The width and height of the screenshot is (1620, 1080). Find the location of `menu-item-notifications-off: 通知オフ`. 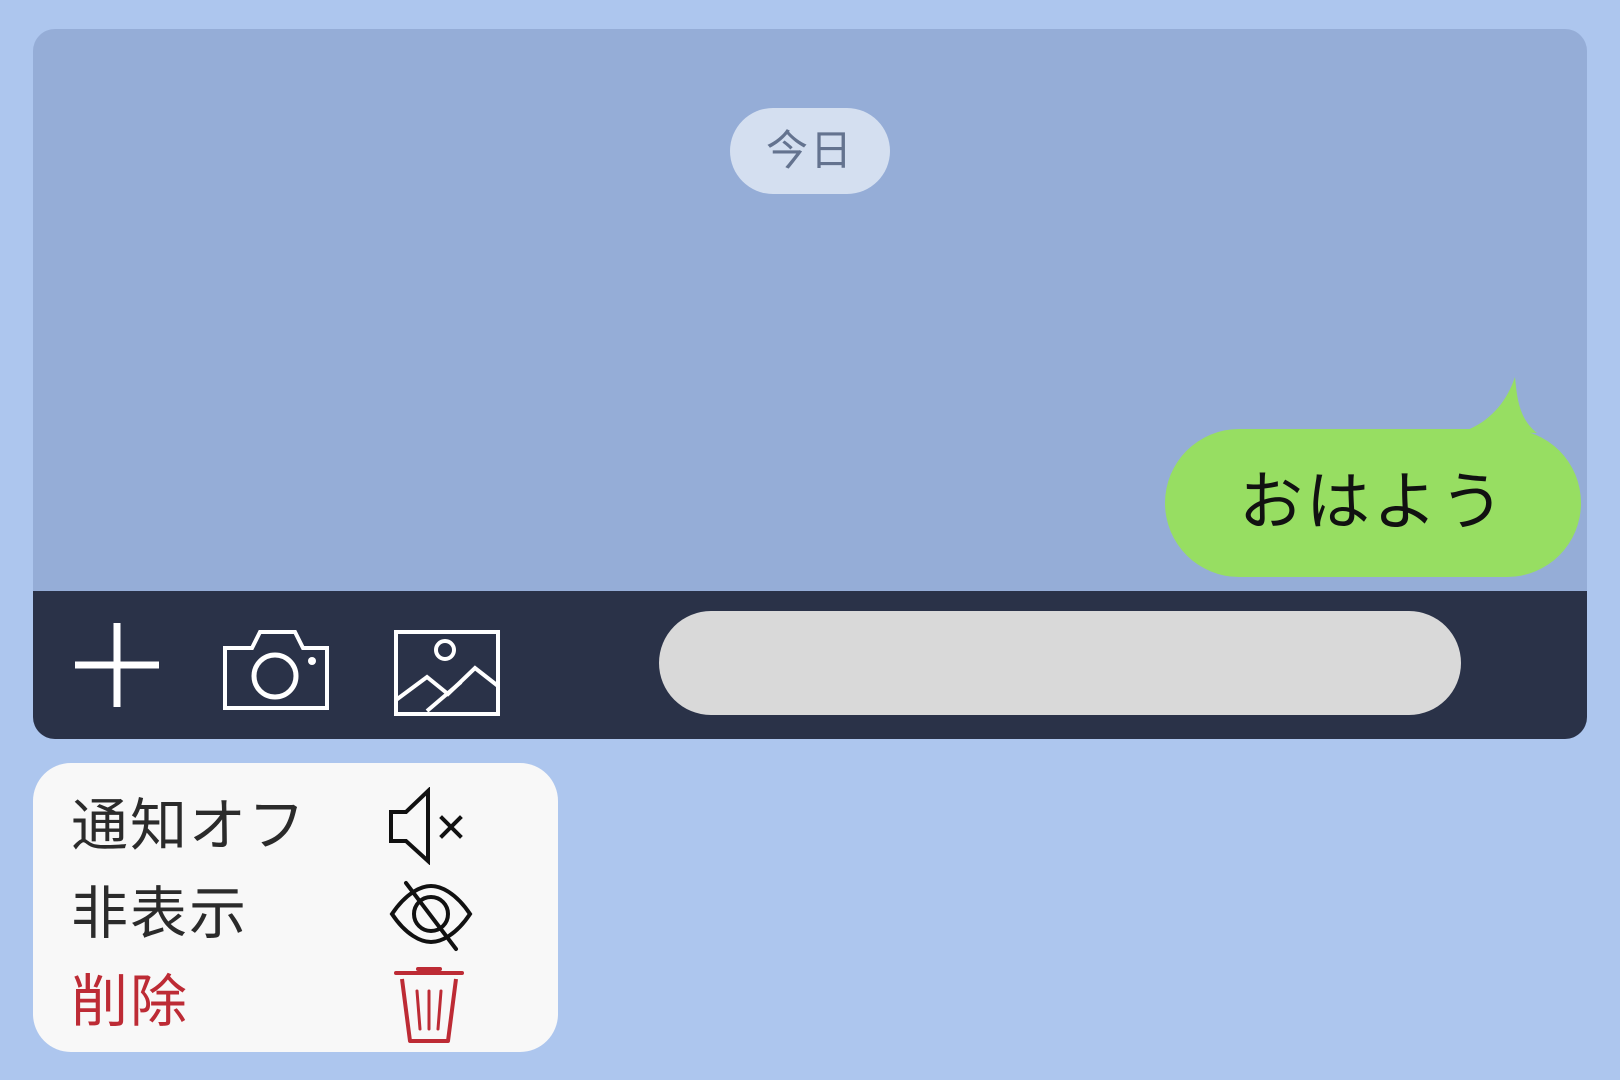

menu-item-notifications-off: 通知オフ is located at coordinates (295, 826).